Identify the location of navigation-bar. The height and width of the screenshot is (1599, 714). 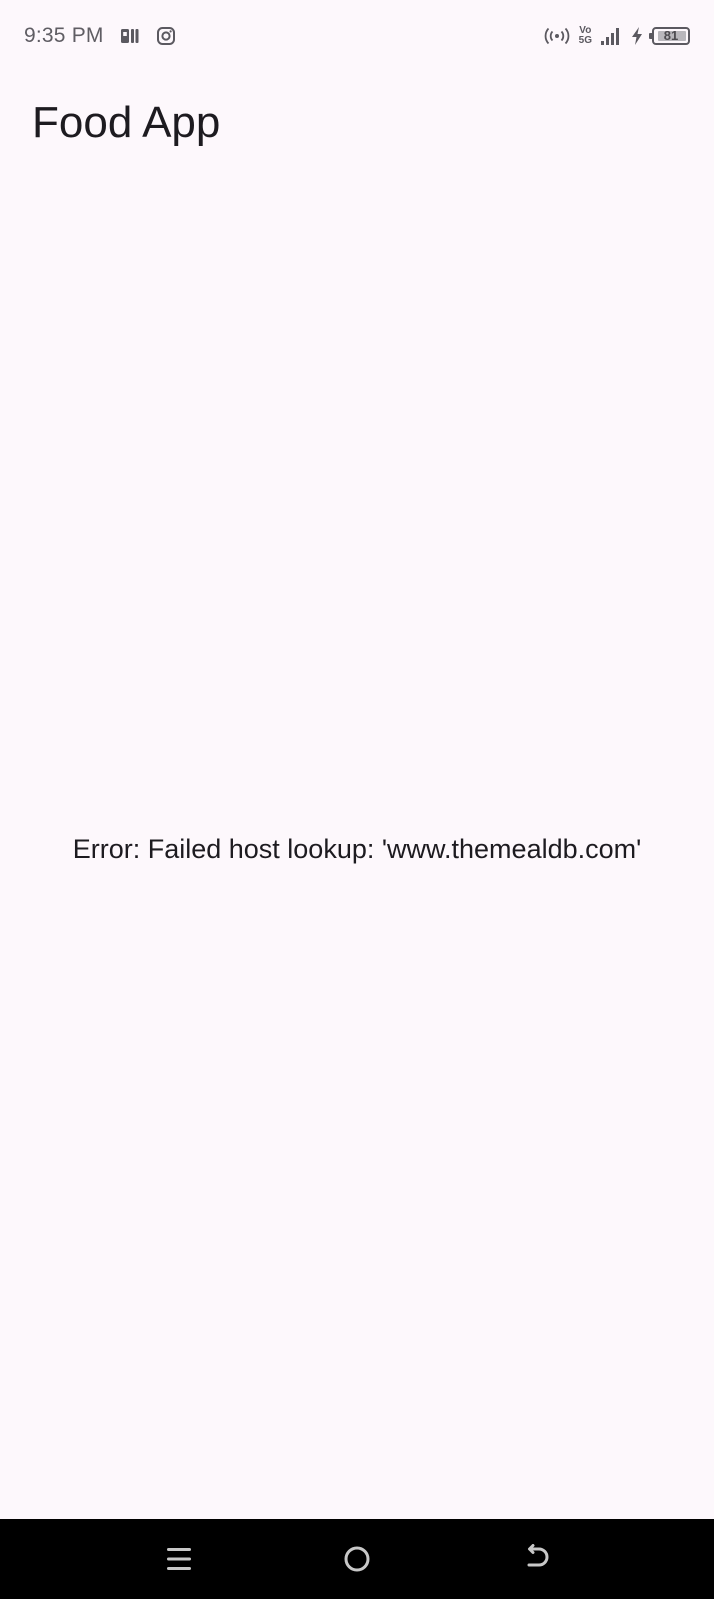
(357, 1559).